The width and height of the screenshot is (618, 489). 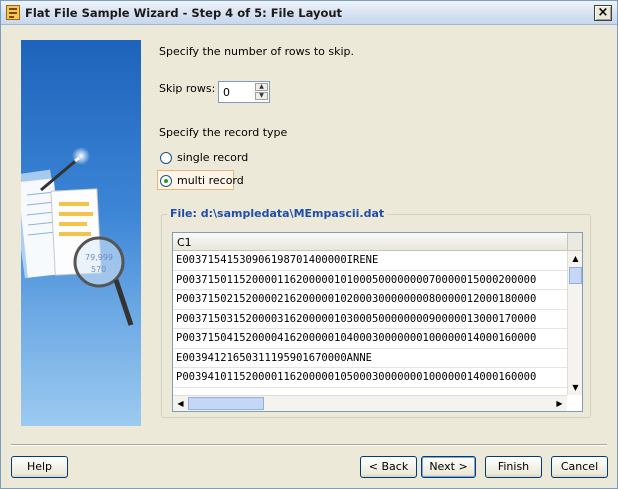 What do you see at coordinates (309, 445) in the screenshot?
I see `button-separator` at bounding box center [309, 445].